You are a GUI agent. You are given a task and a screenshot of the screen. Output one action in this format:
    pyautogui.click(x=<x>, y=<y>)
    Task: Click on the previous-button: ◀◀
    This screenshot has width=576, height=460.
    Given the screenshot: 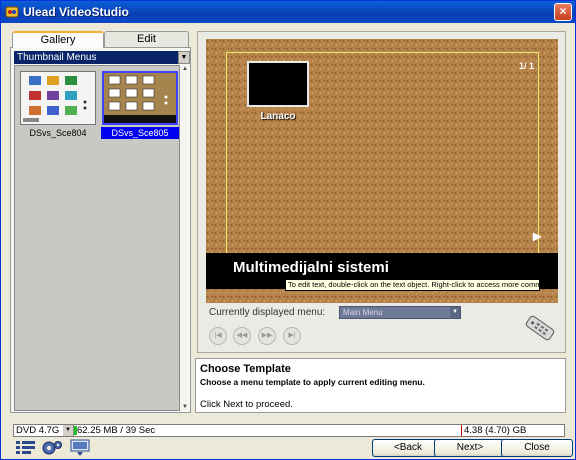 What is the action you would take?
    pyautogui.click(x=242, y=336)
    